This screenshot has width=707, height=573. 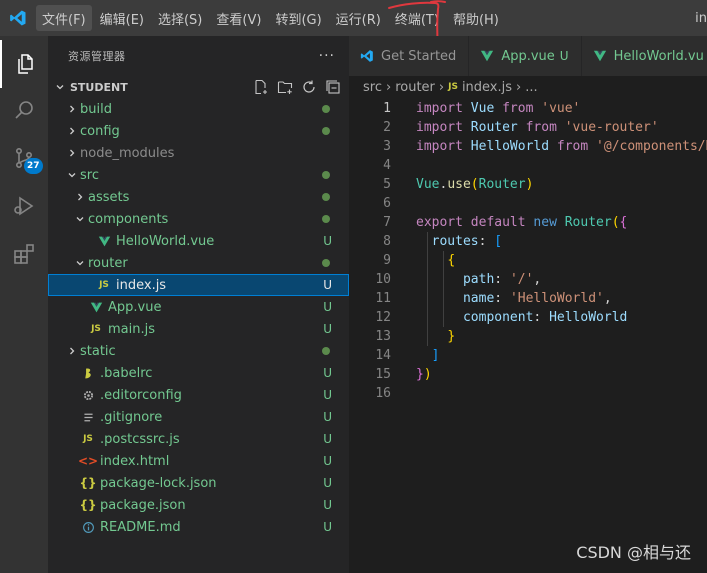 What do you see at coordinates (644, 56) in the screenshot?
I see `tab-helloworld-vue: HelloWorld.vu` at bounding box center [644, 56].